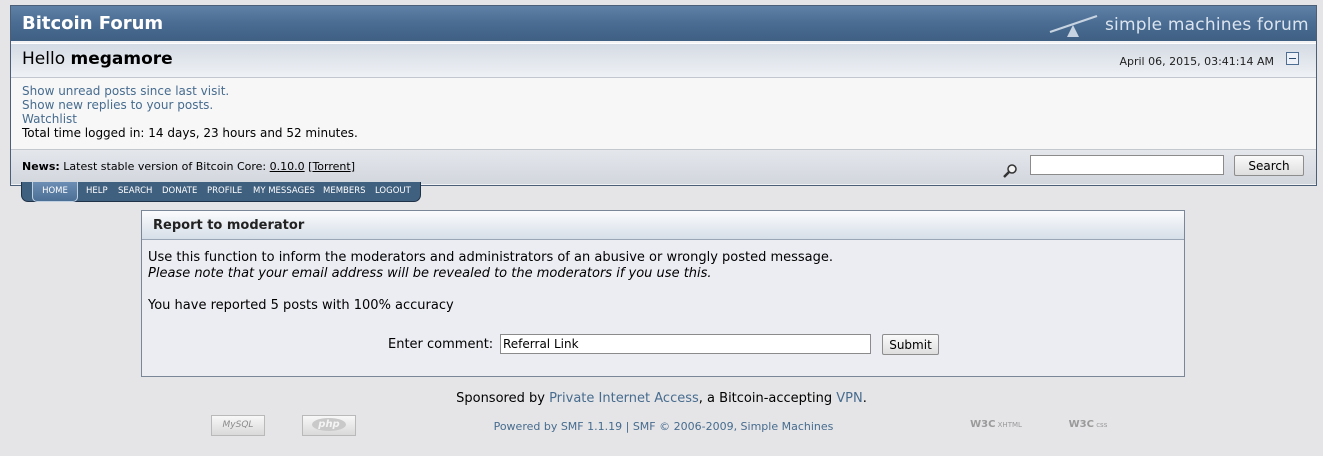 Image resolution: width=1323 pixels, height=456 pixels. Describe the element at coordinates (1292, 58) in the screenshot. I see `collapse-icon` at that location.